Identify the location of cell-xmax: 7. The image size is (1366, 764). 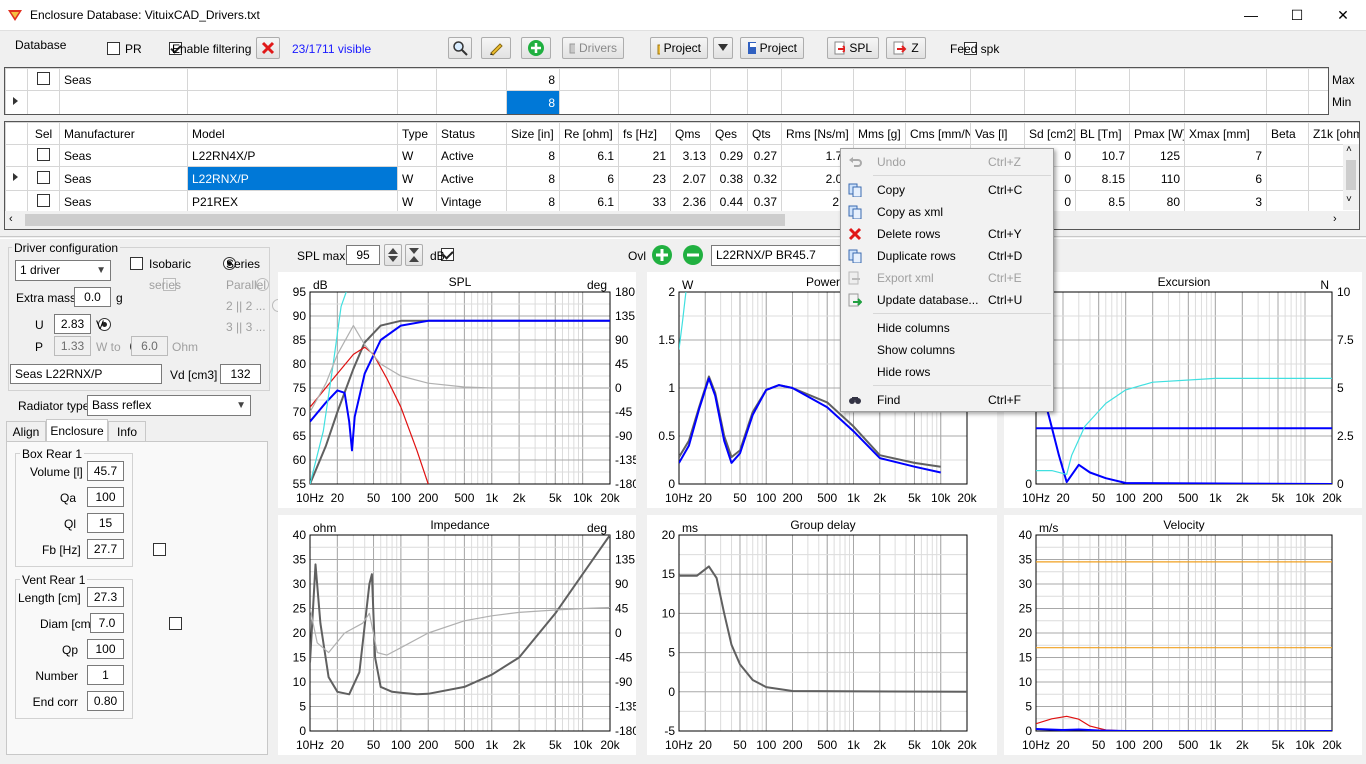
(1225, 155).